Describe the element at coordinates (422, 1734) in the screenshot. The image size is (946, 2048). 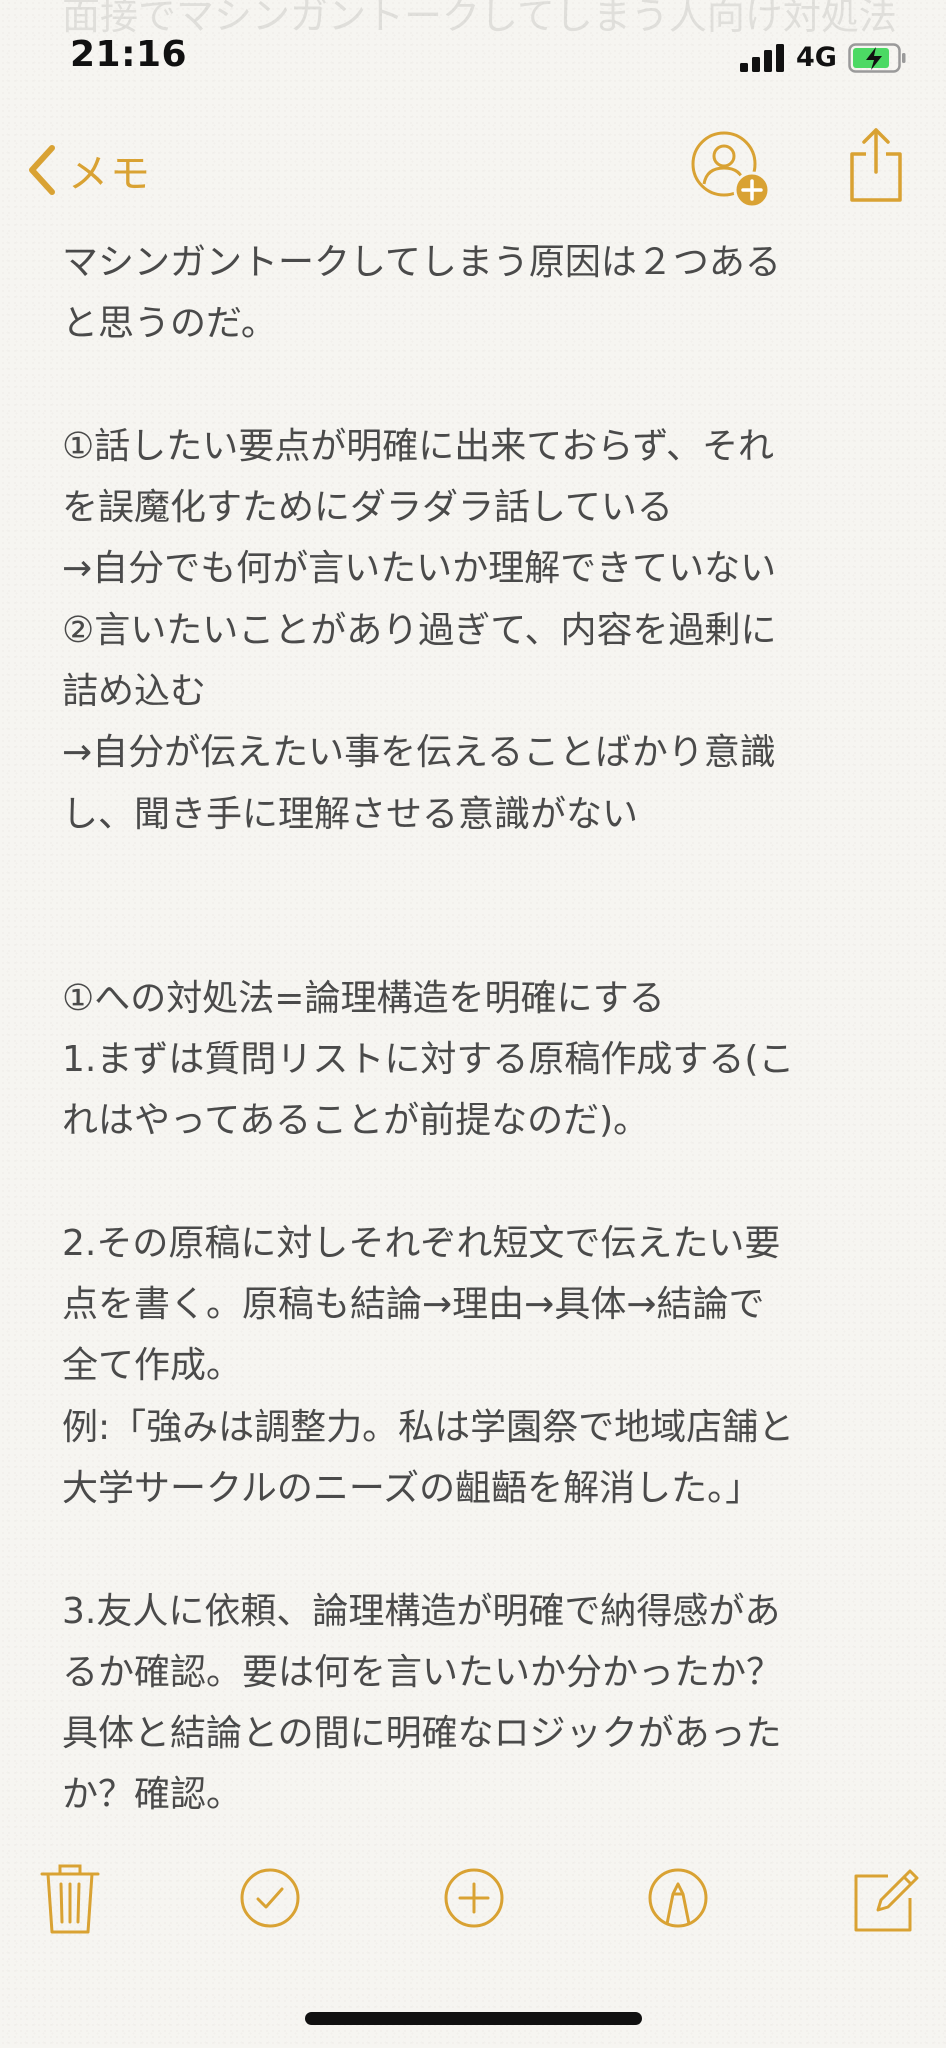
I see `note-line: 具体と結論との間に明確なロジックがあった` at that location.